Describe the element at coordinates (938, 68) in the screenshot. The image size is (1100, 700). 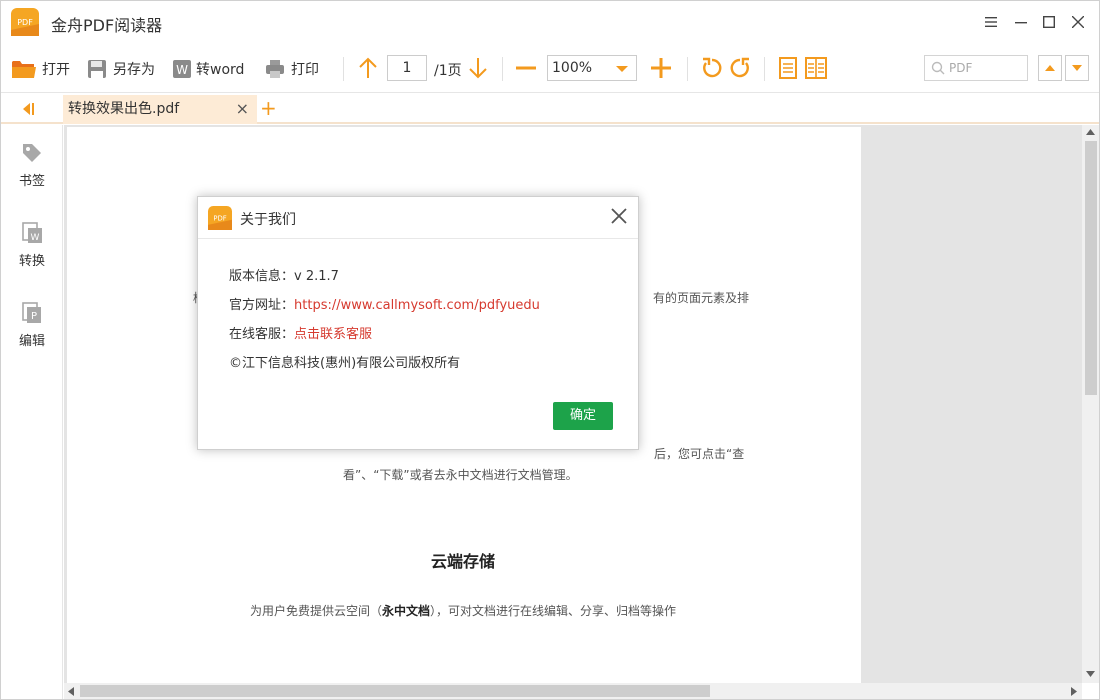
I see `search-icon` at that location.